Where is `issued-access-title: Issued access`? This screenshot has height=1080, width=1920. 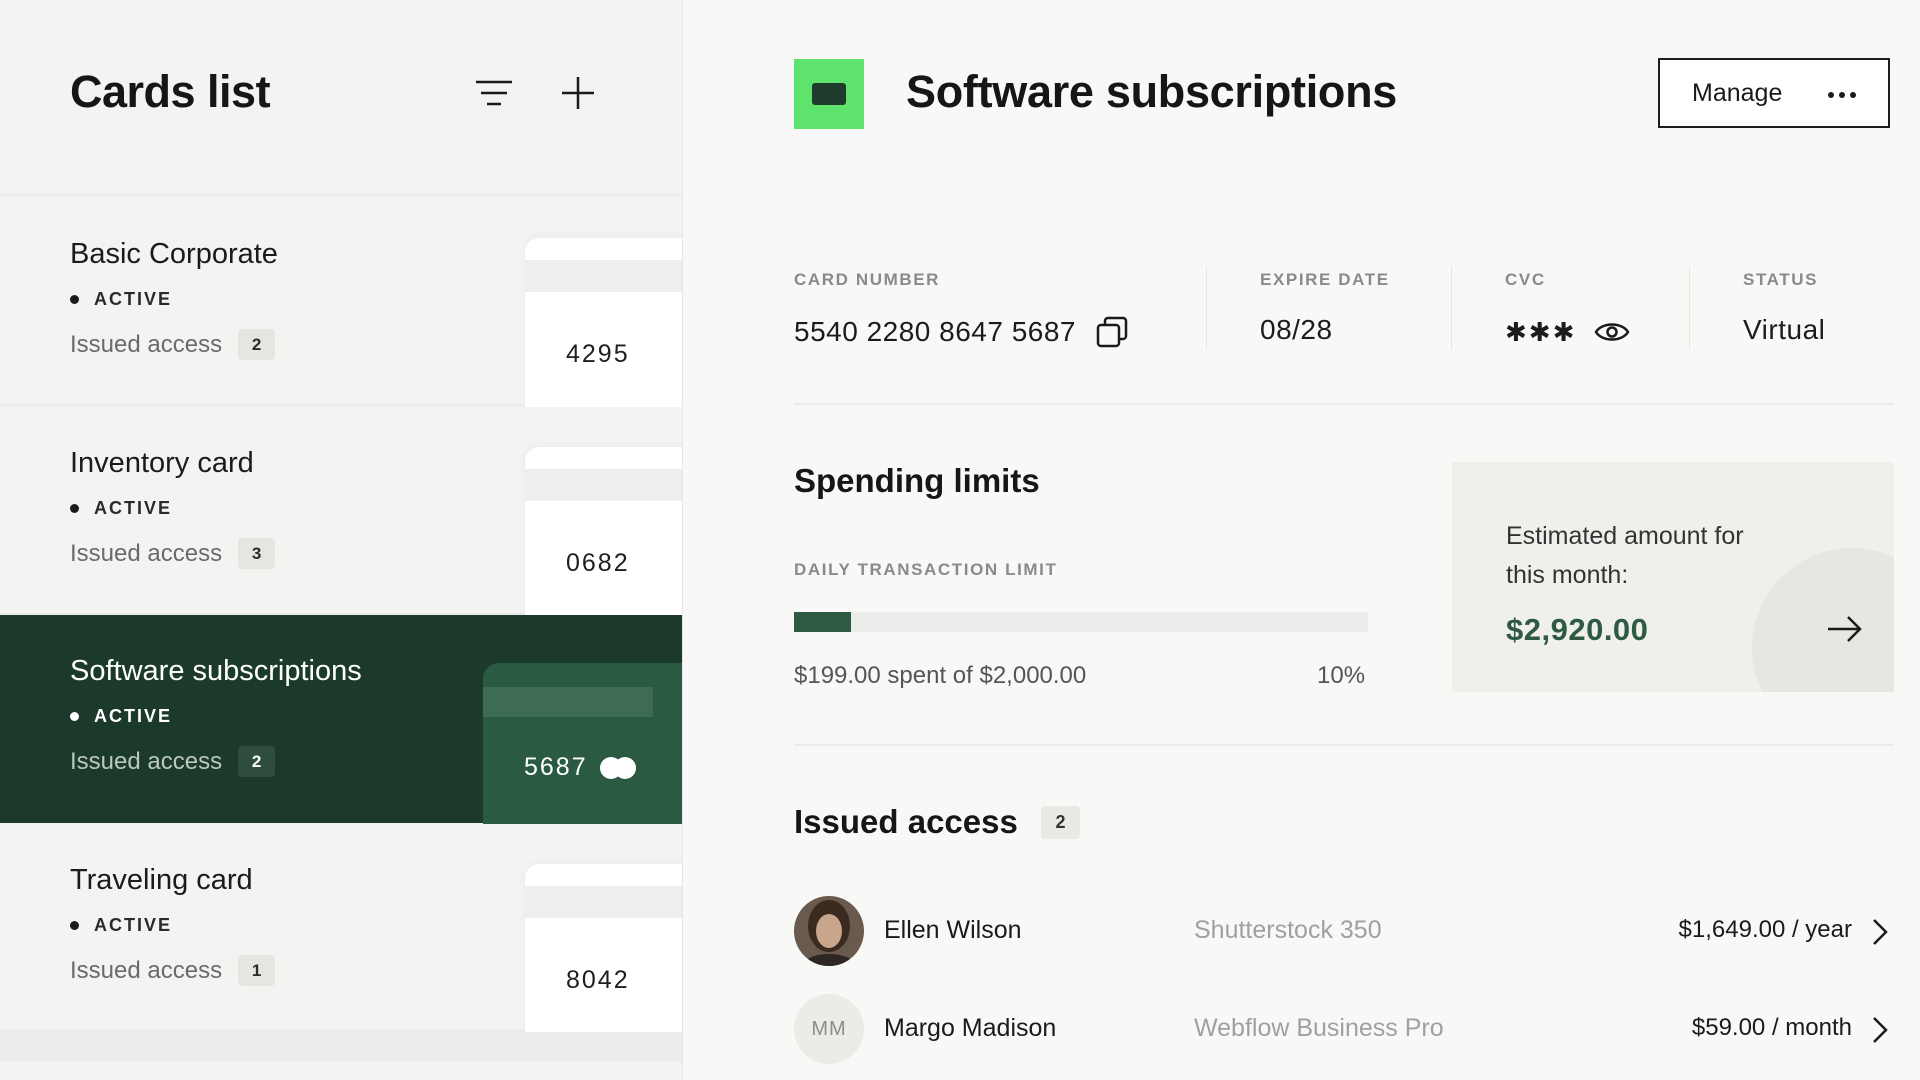
issued-access-title: Issued access is located at coordinates (906, 821).